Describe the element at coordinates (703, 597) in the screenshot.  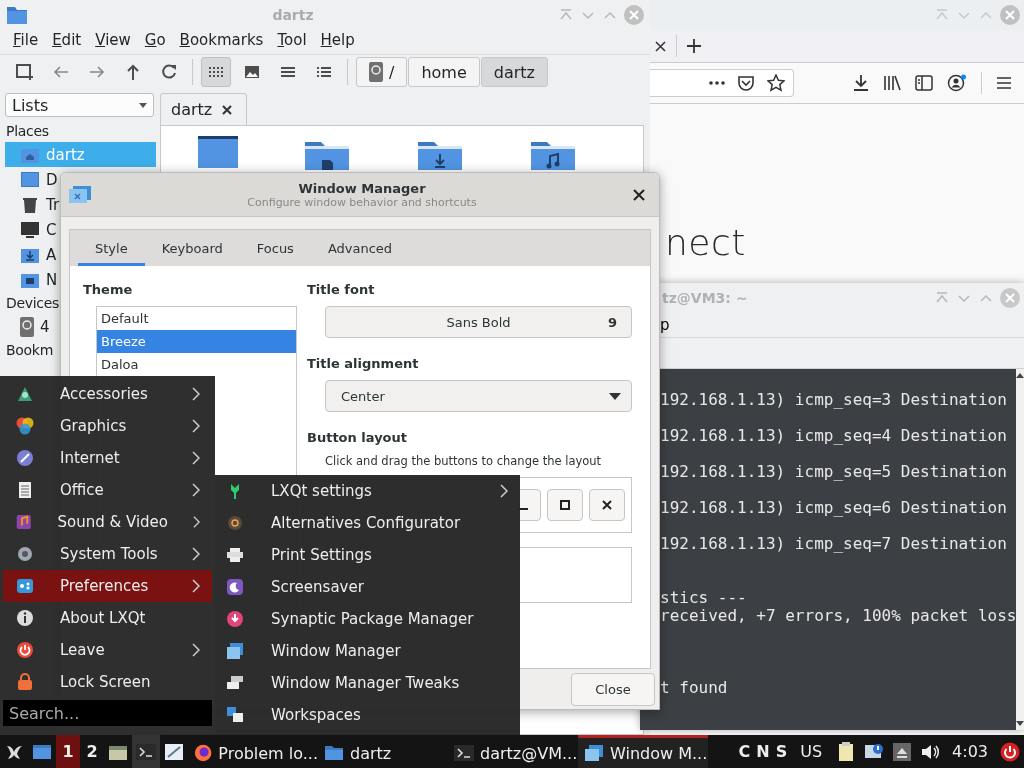
I see `statistics-line: stics ---` at that location.